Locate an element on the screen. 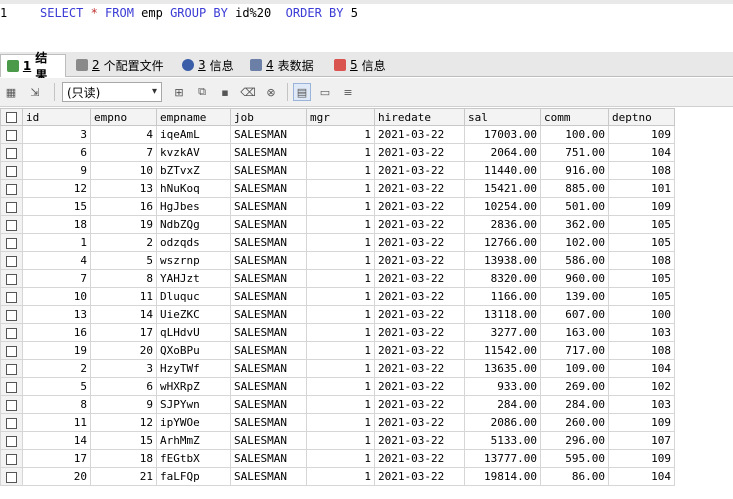  cell-empno: 13 is located at coordinates (123, 188).